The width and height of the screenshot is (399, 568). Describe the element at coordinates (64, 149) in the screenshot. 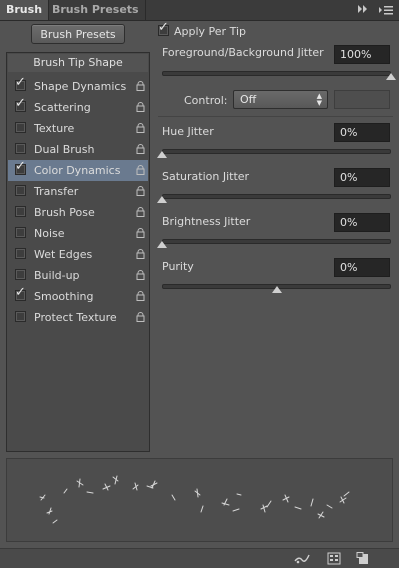

I see `list-item-label: Dual Brush` at that location.